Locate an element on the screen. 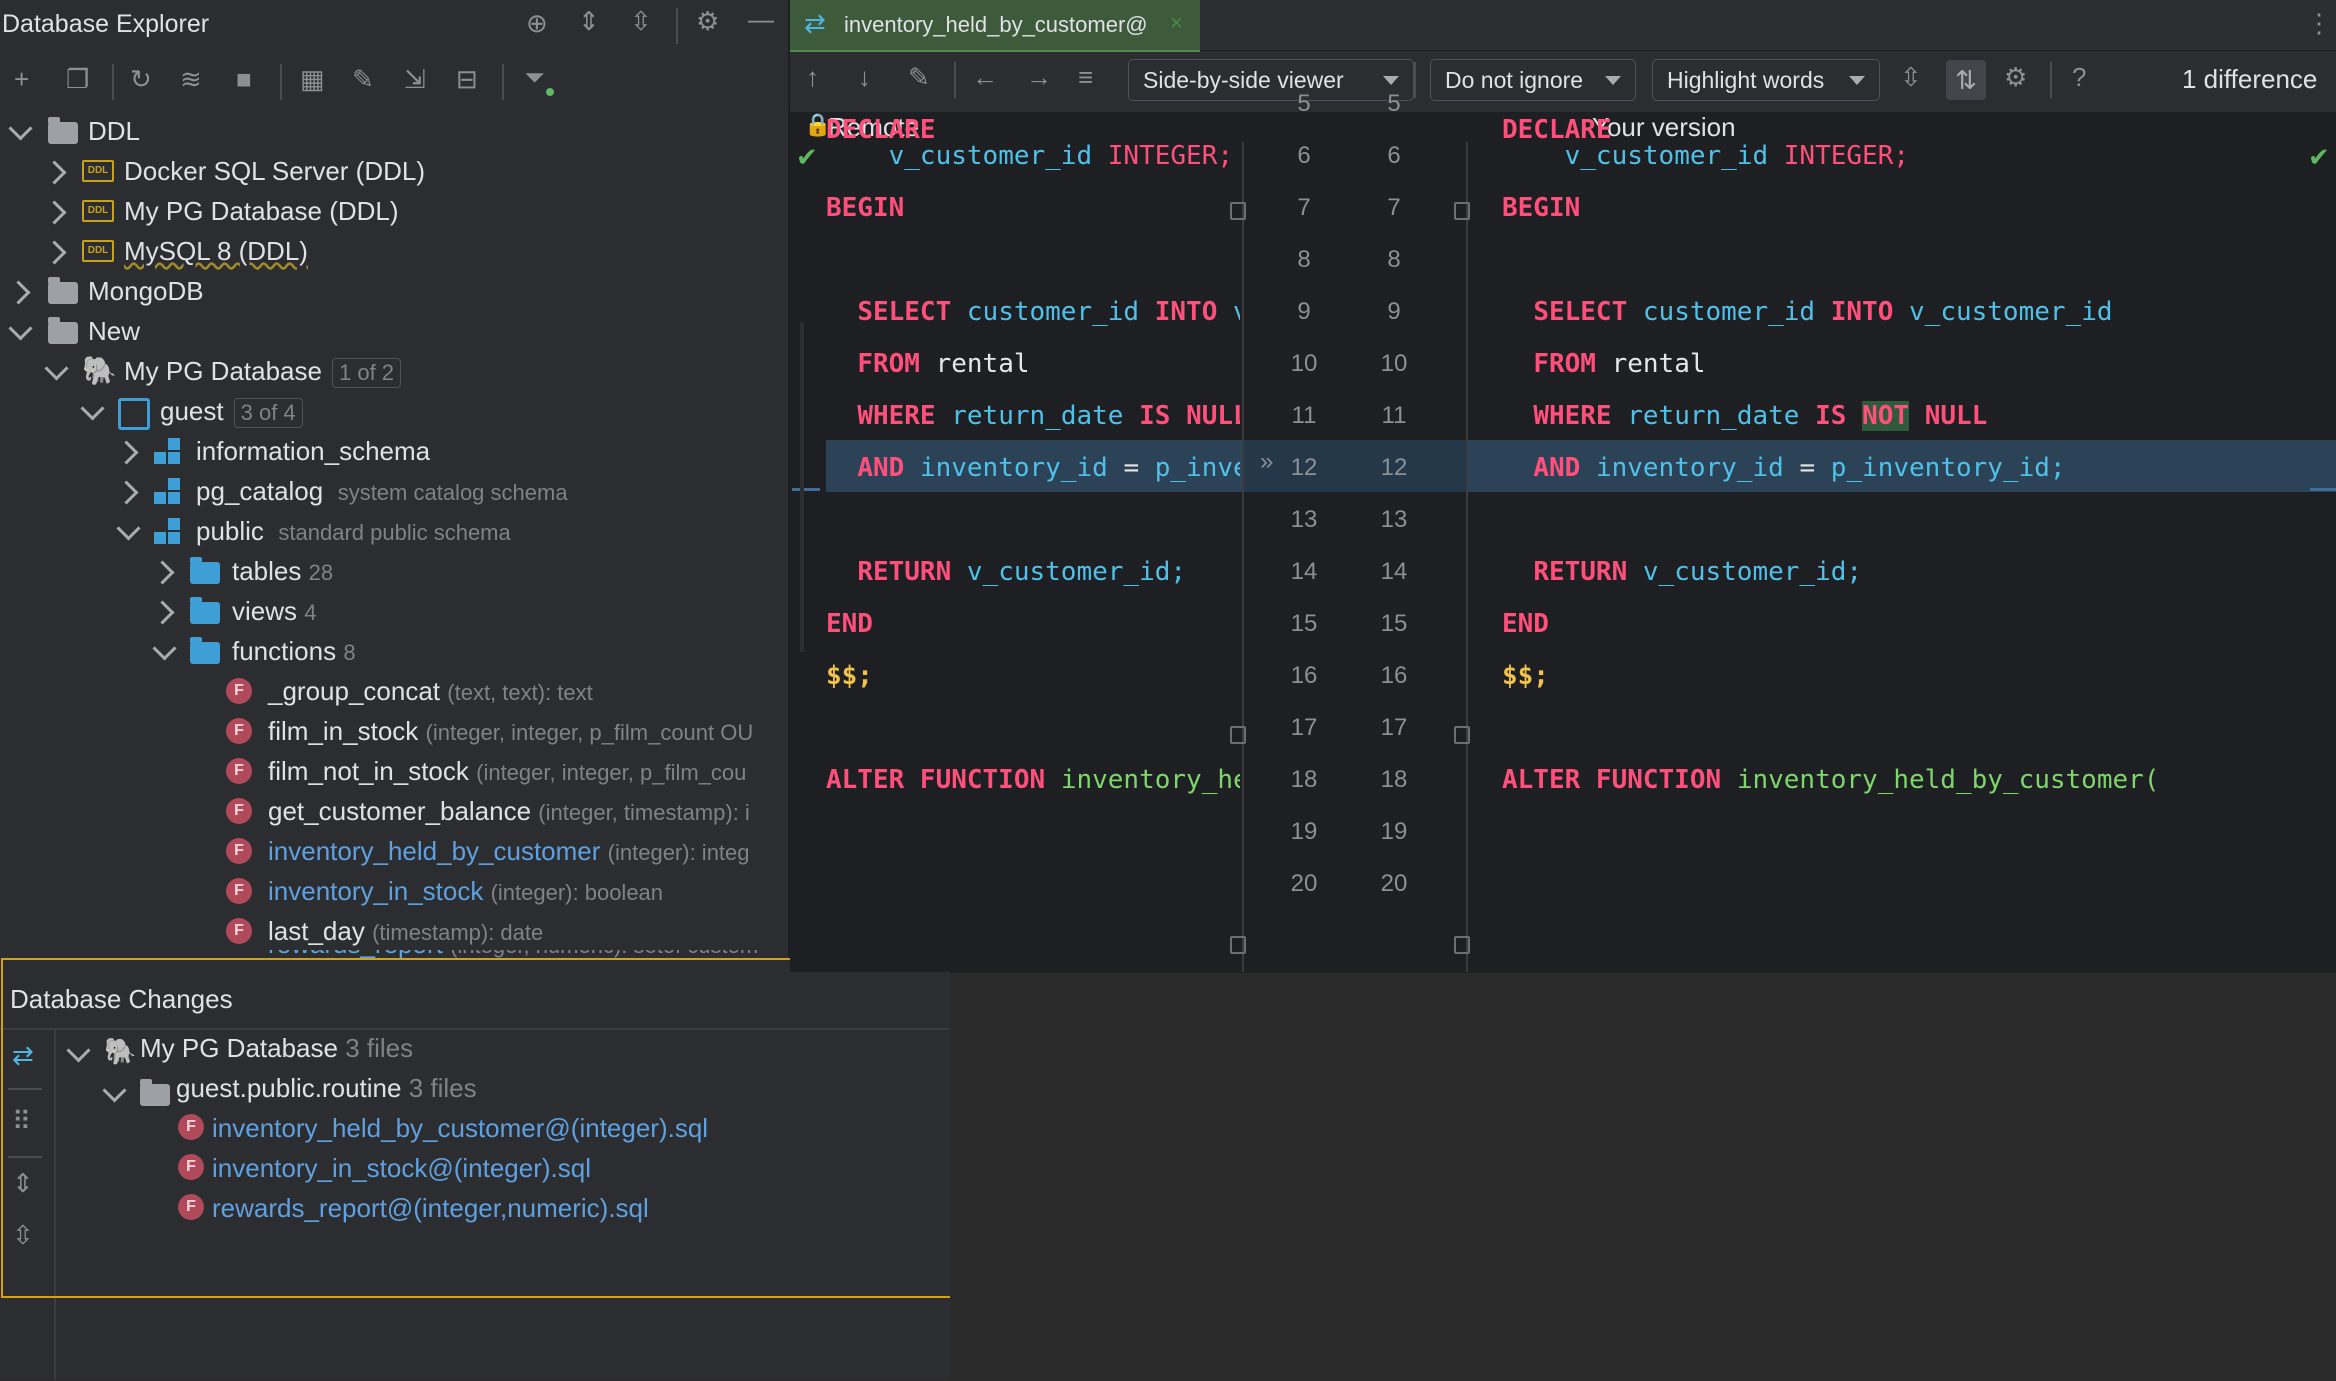 This screenshot has width=2336, height=1381. function-item: _group_concat (text, text): text is located at coordinates (430, 691).